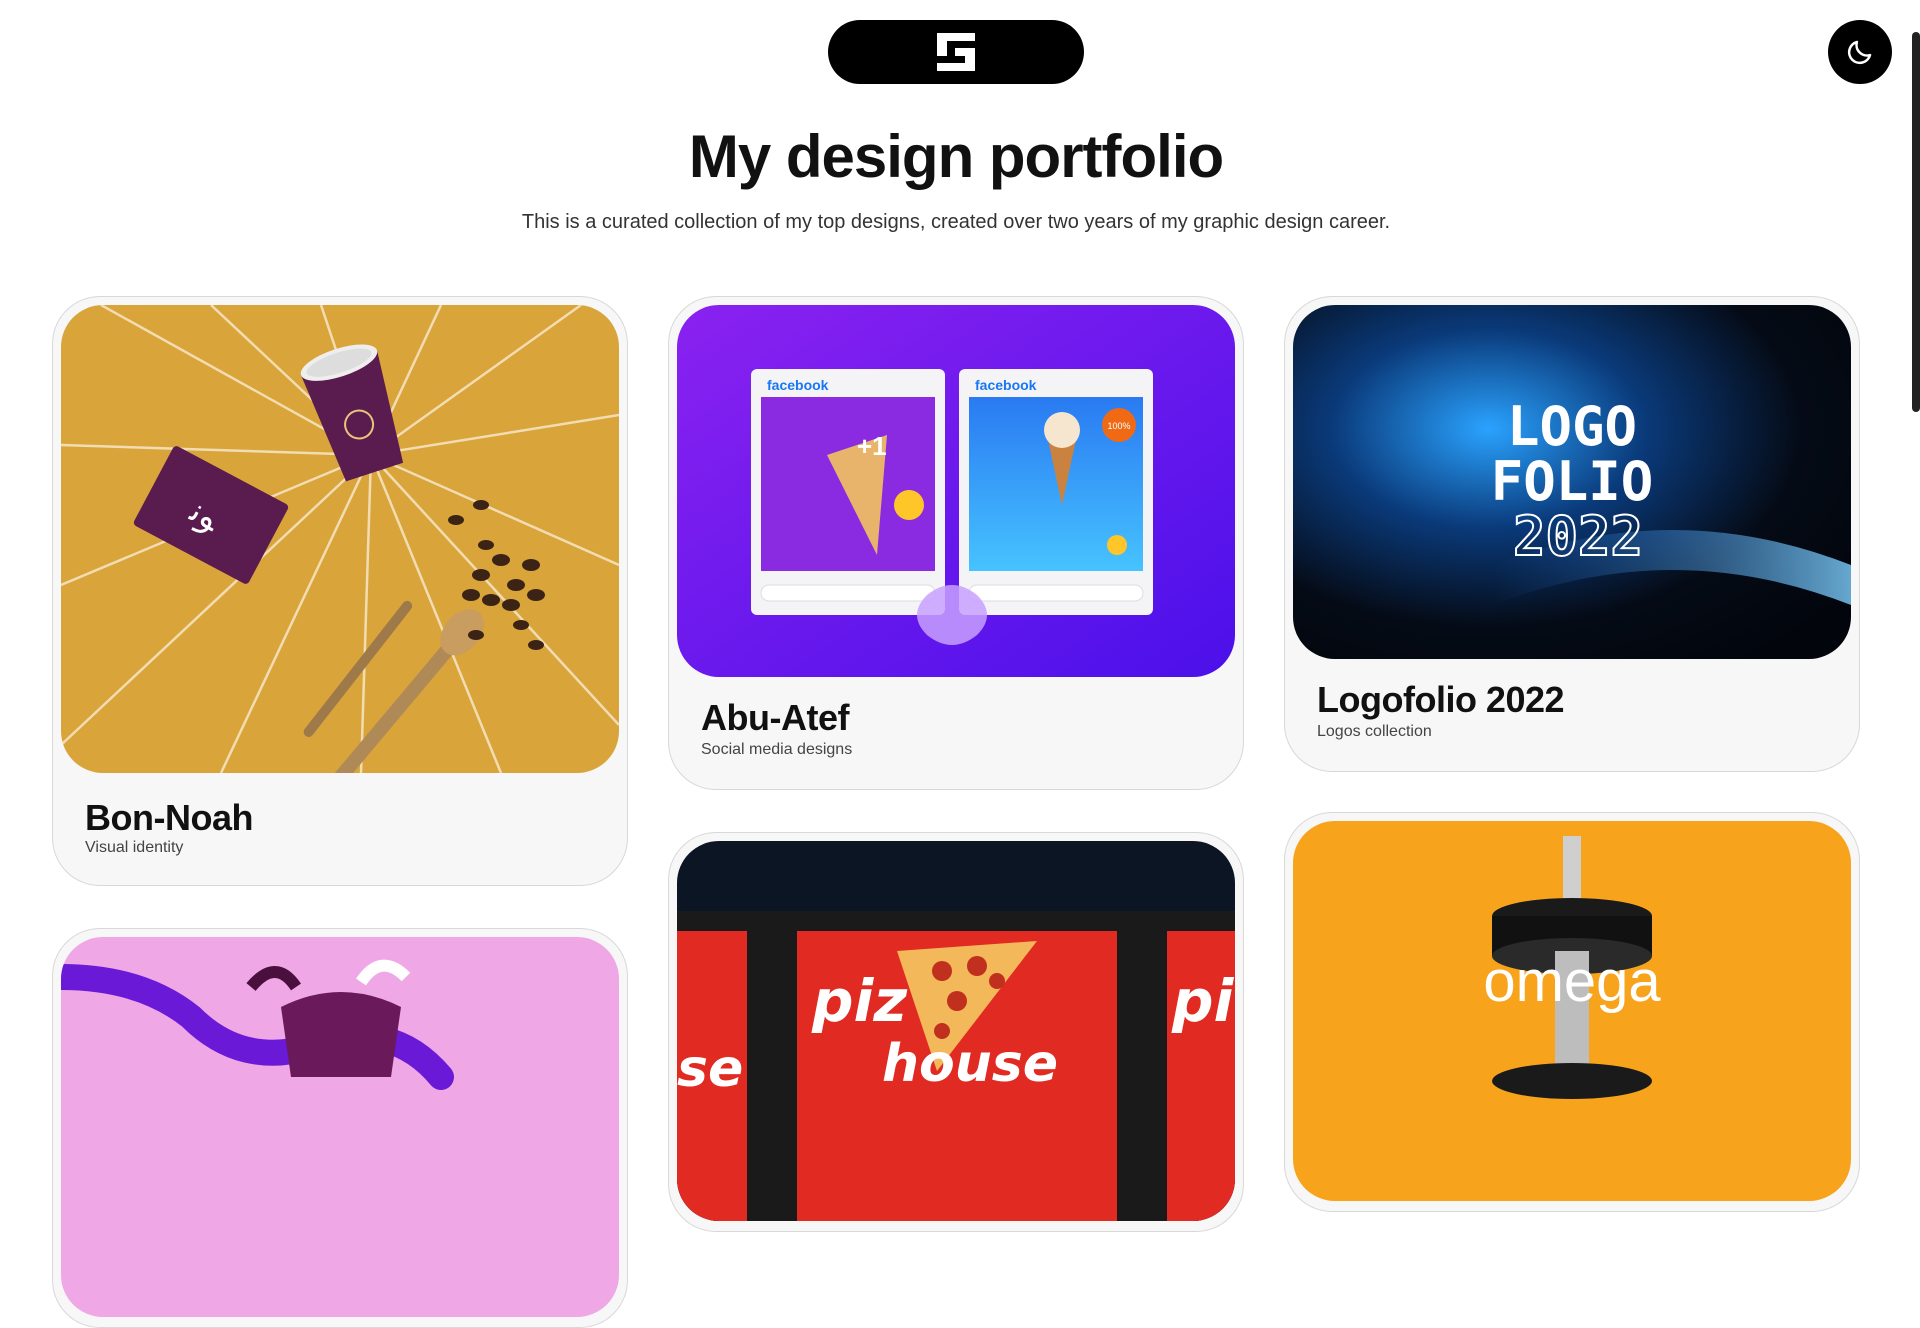 This screenshot has height=1328, width=1920. Describe the element at coordinates (710, 1069) in the screenshot. I see `svg-text: se` at that location.